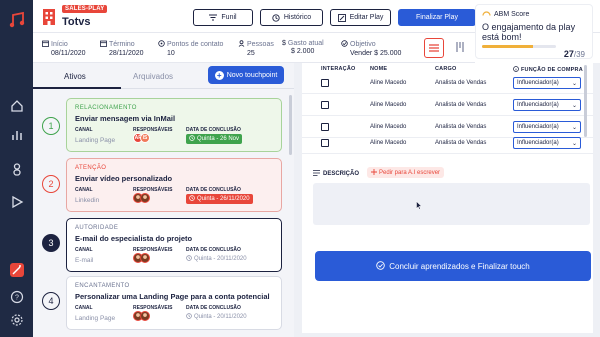 The height and width of the screenshot is (337, 600). I want to click on calendar-icon, so click(45, 45).